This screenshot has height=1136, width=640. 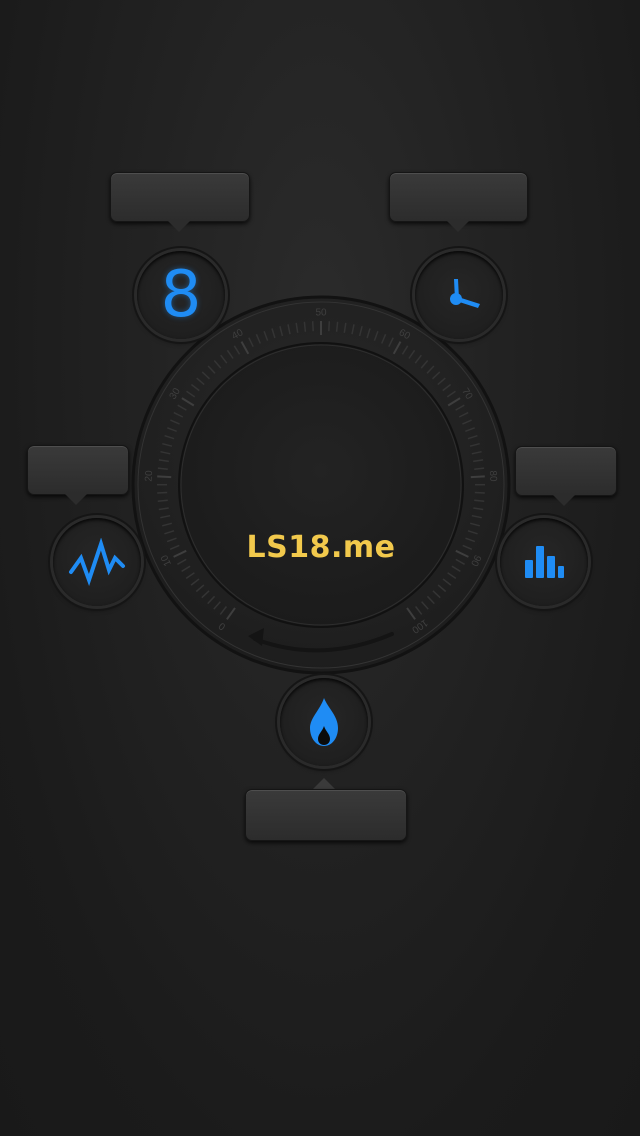 What do you see at coordinates (564, 500) in the screenshot?
I see `stats-tooltip-arrow` at bounding box center [564, 500].